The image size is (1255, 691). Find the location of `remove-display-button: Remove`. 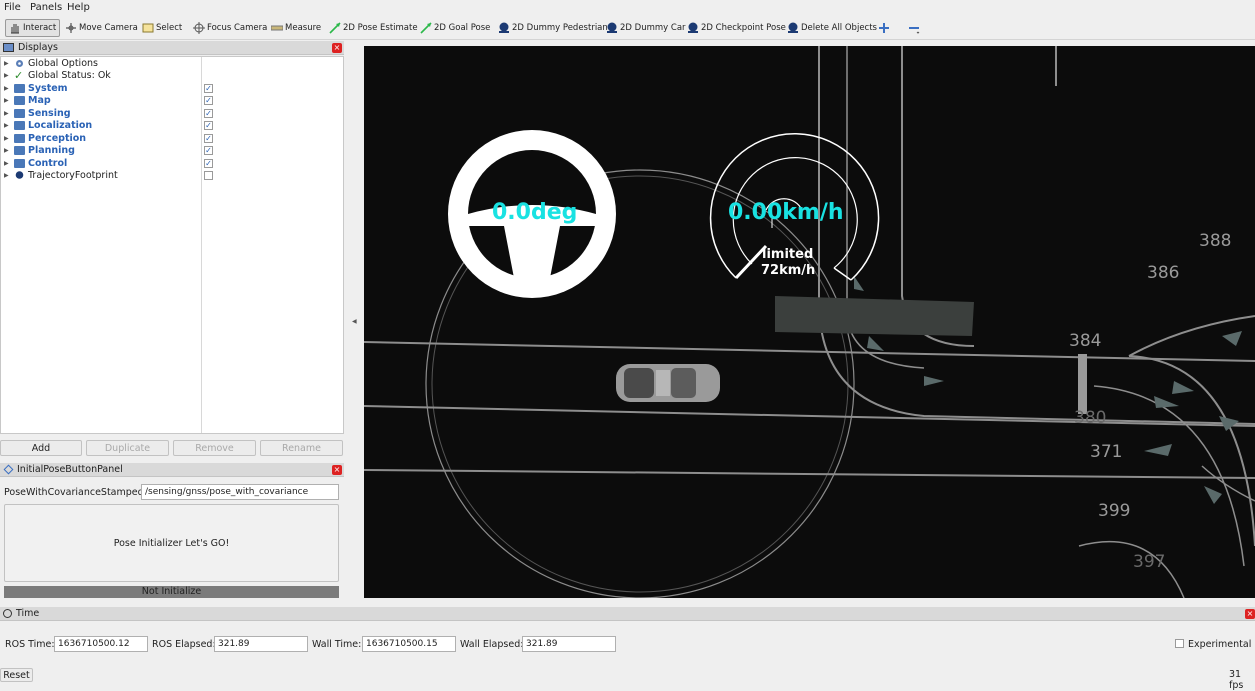

remove-display-button: Remove is located at coordinates (214, 448).